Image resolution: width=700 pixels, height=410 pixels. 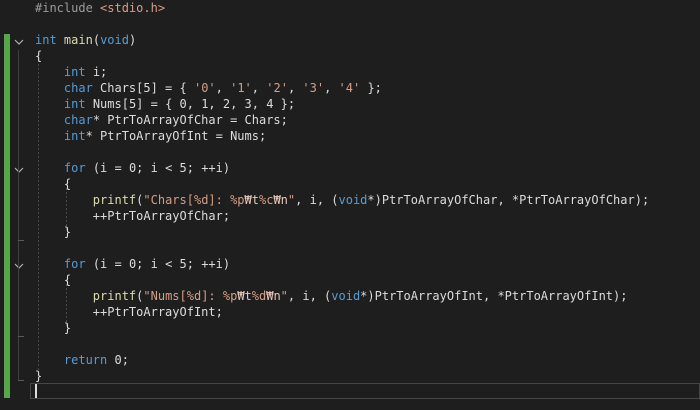 I want to click on code-token: 0;, so click(x=118, y=360).